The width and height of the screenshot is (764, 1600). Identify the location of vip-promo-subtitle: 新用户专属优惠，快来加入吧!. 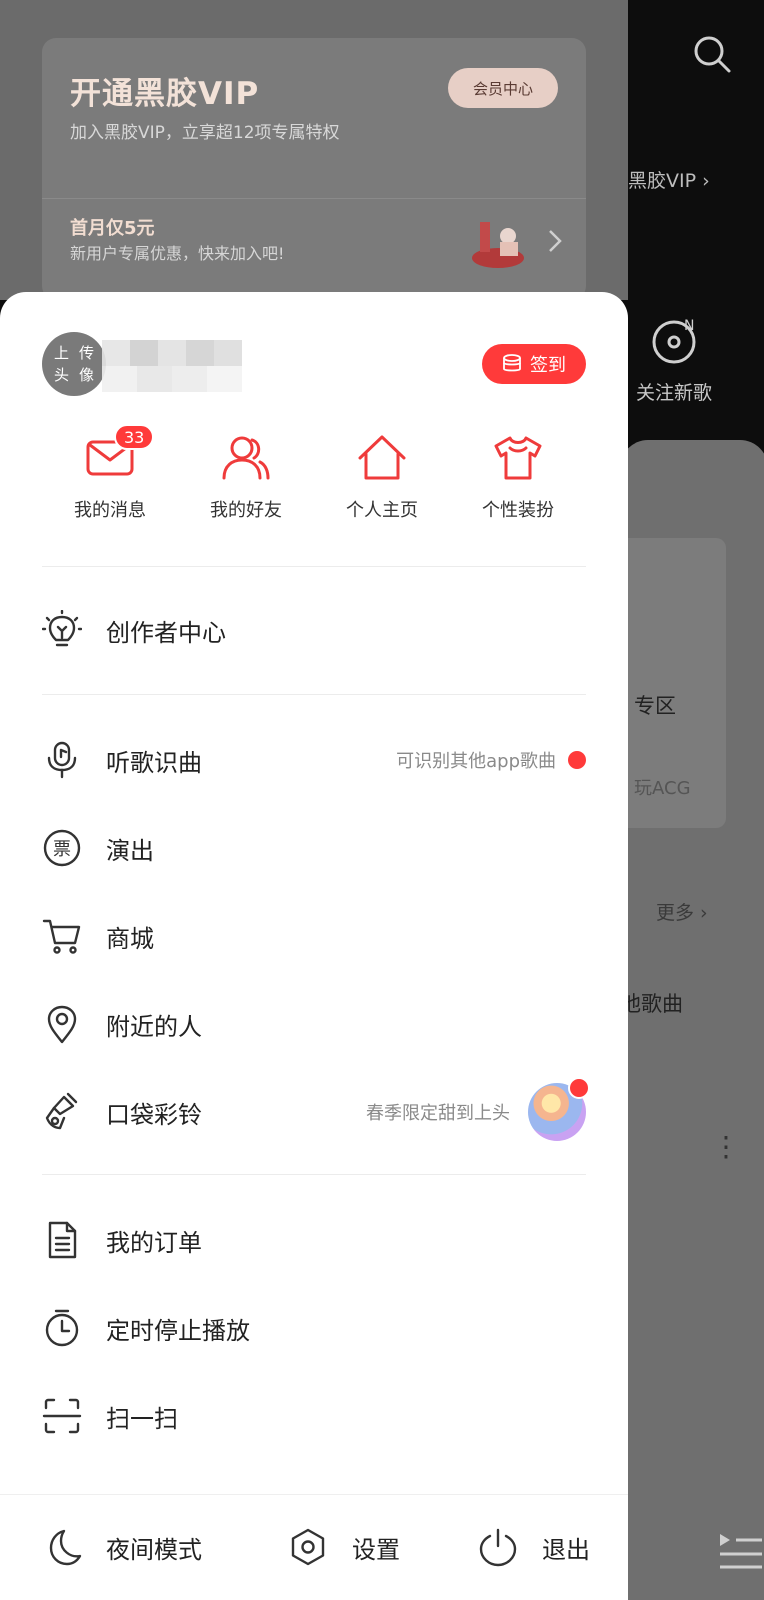
(177, 253).